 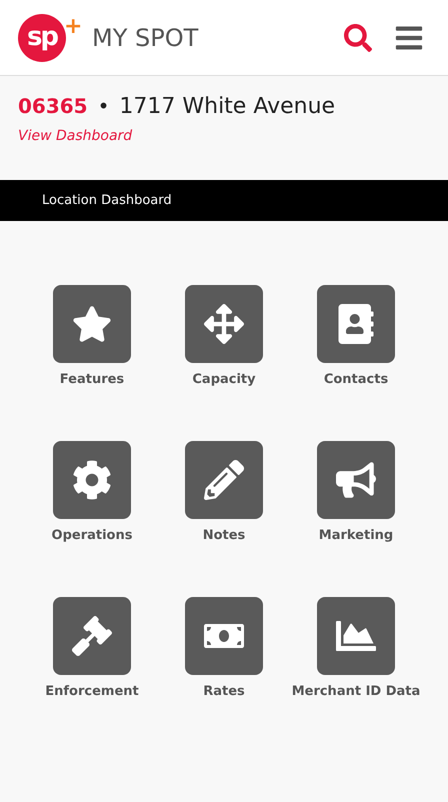 What do you see at coordinates (107, 201) in the screenshot?
I see `section-title: Location Dashboard` at bounding box center [107, 201].